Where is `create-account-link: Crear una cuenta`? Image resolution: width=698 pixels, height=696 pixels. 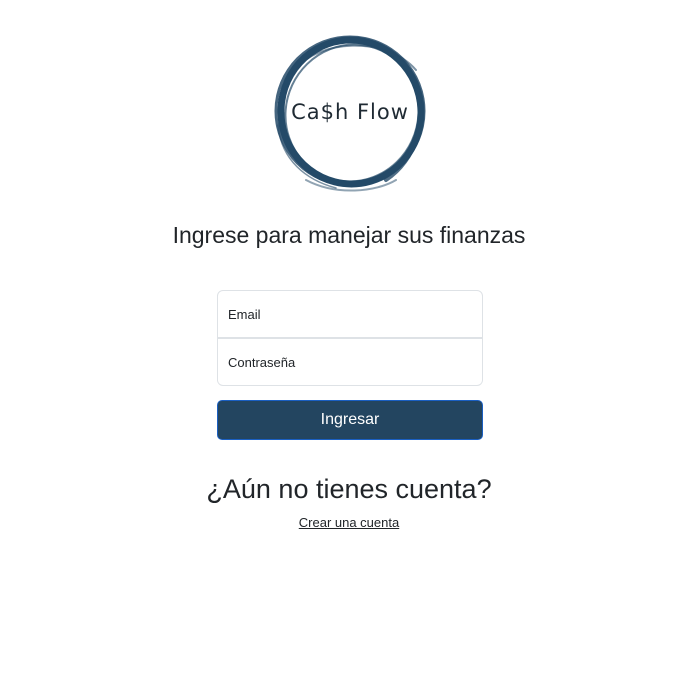
create-account-link: Crear una cuenta is located at coordinates (349, 522).